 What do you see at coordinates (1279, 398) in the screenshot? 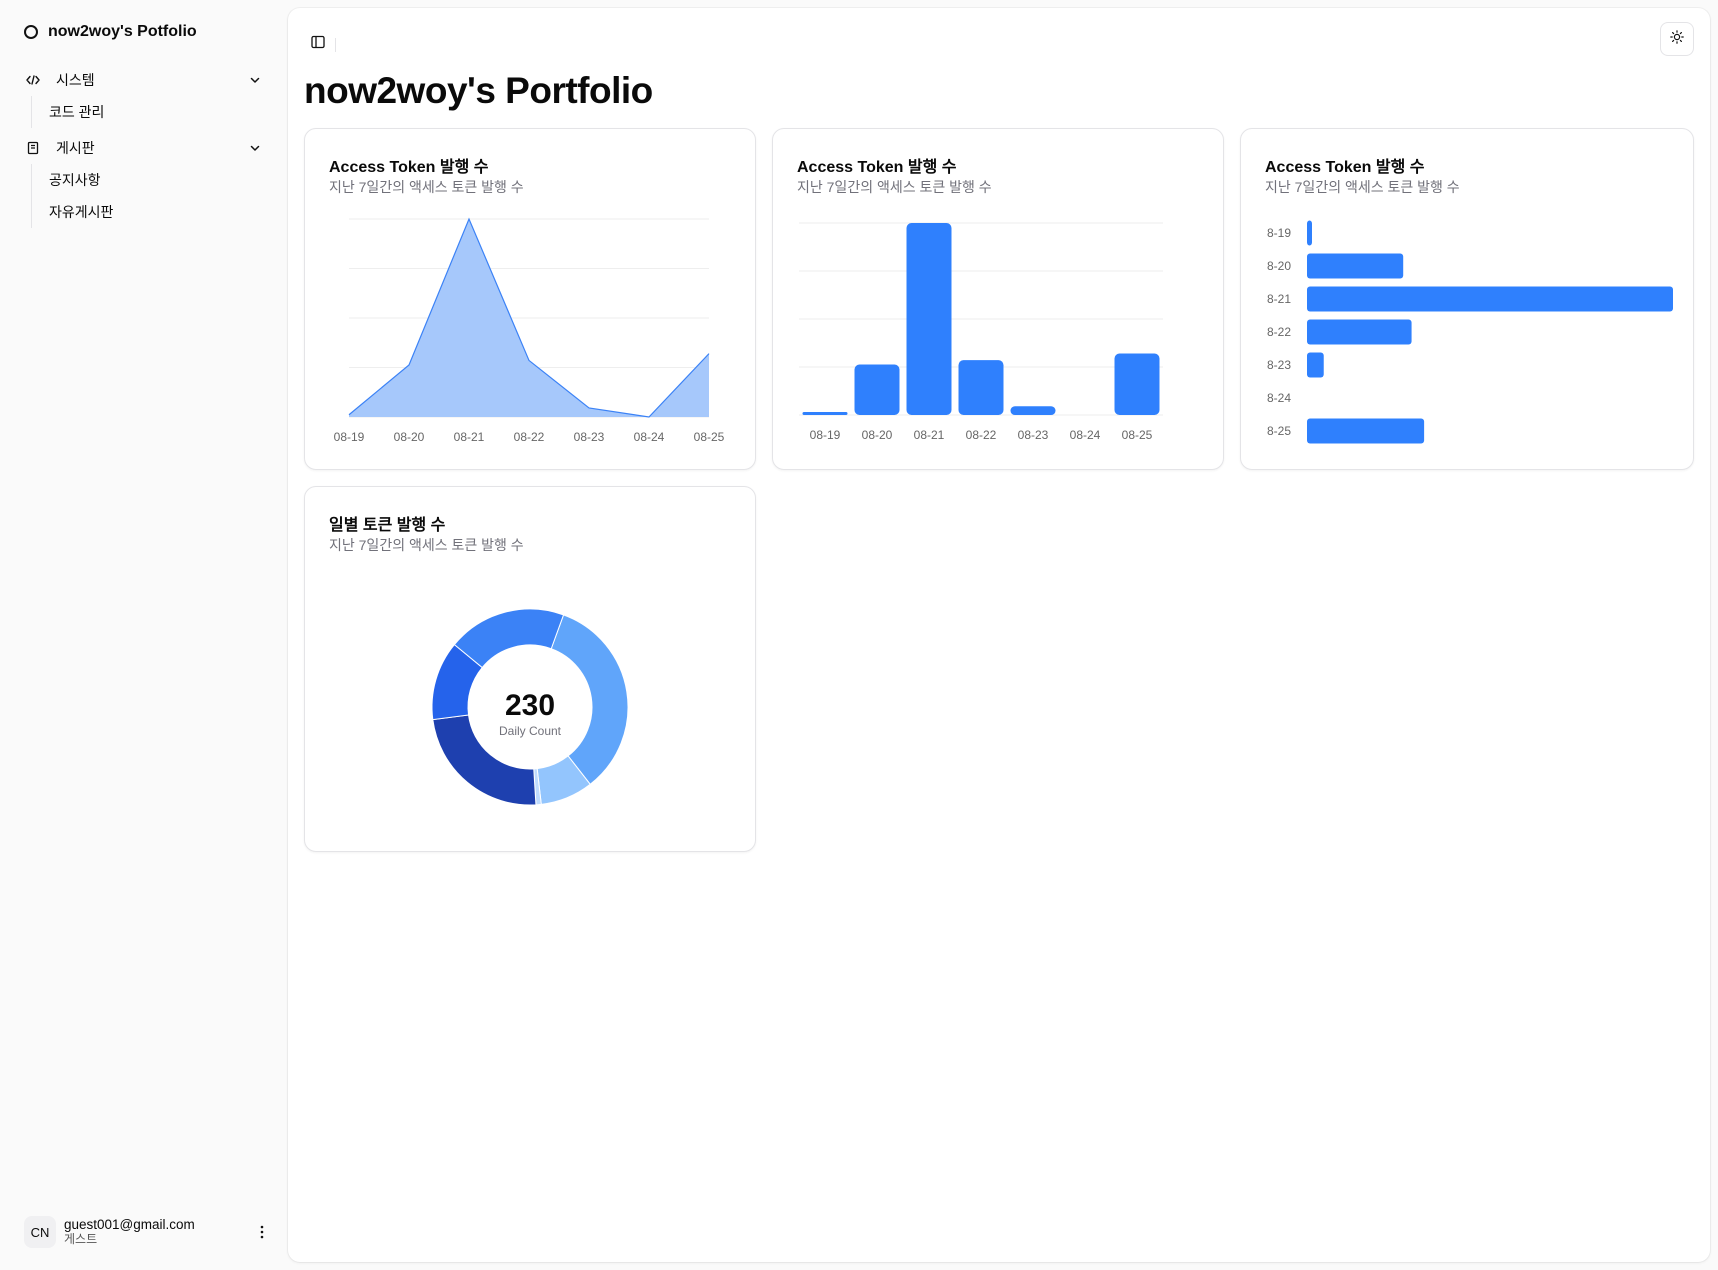
I see `y-tick-label: 8-24` at bounding box center [1279, 398].